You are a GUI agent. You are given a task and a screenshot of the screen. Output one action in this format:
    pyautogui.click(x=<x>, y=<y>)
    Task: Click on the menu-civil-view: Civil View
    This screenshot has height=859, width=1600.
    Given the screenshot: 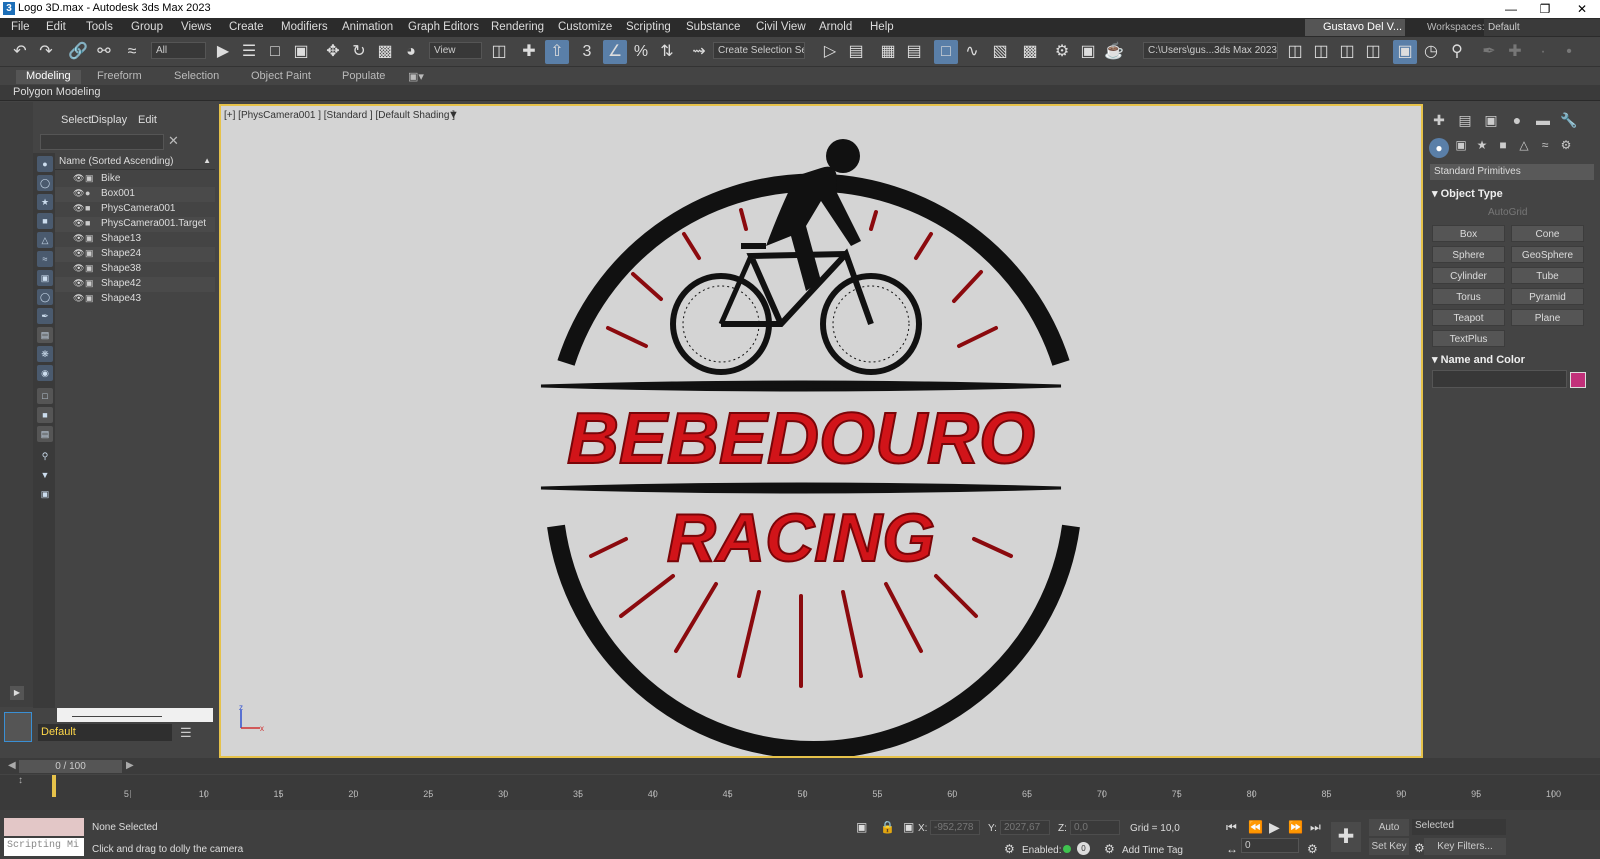 What is the action you would take?
    pyautogui.click(x=781, y=27)
    